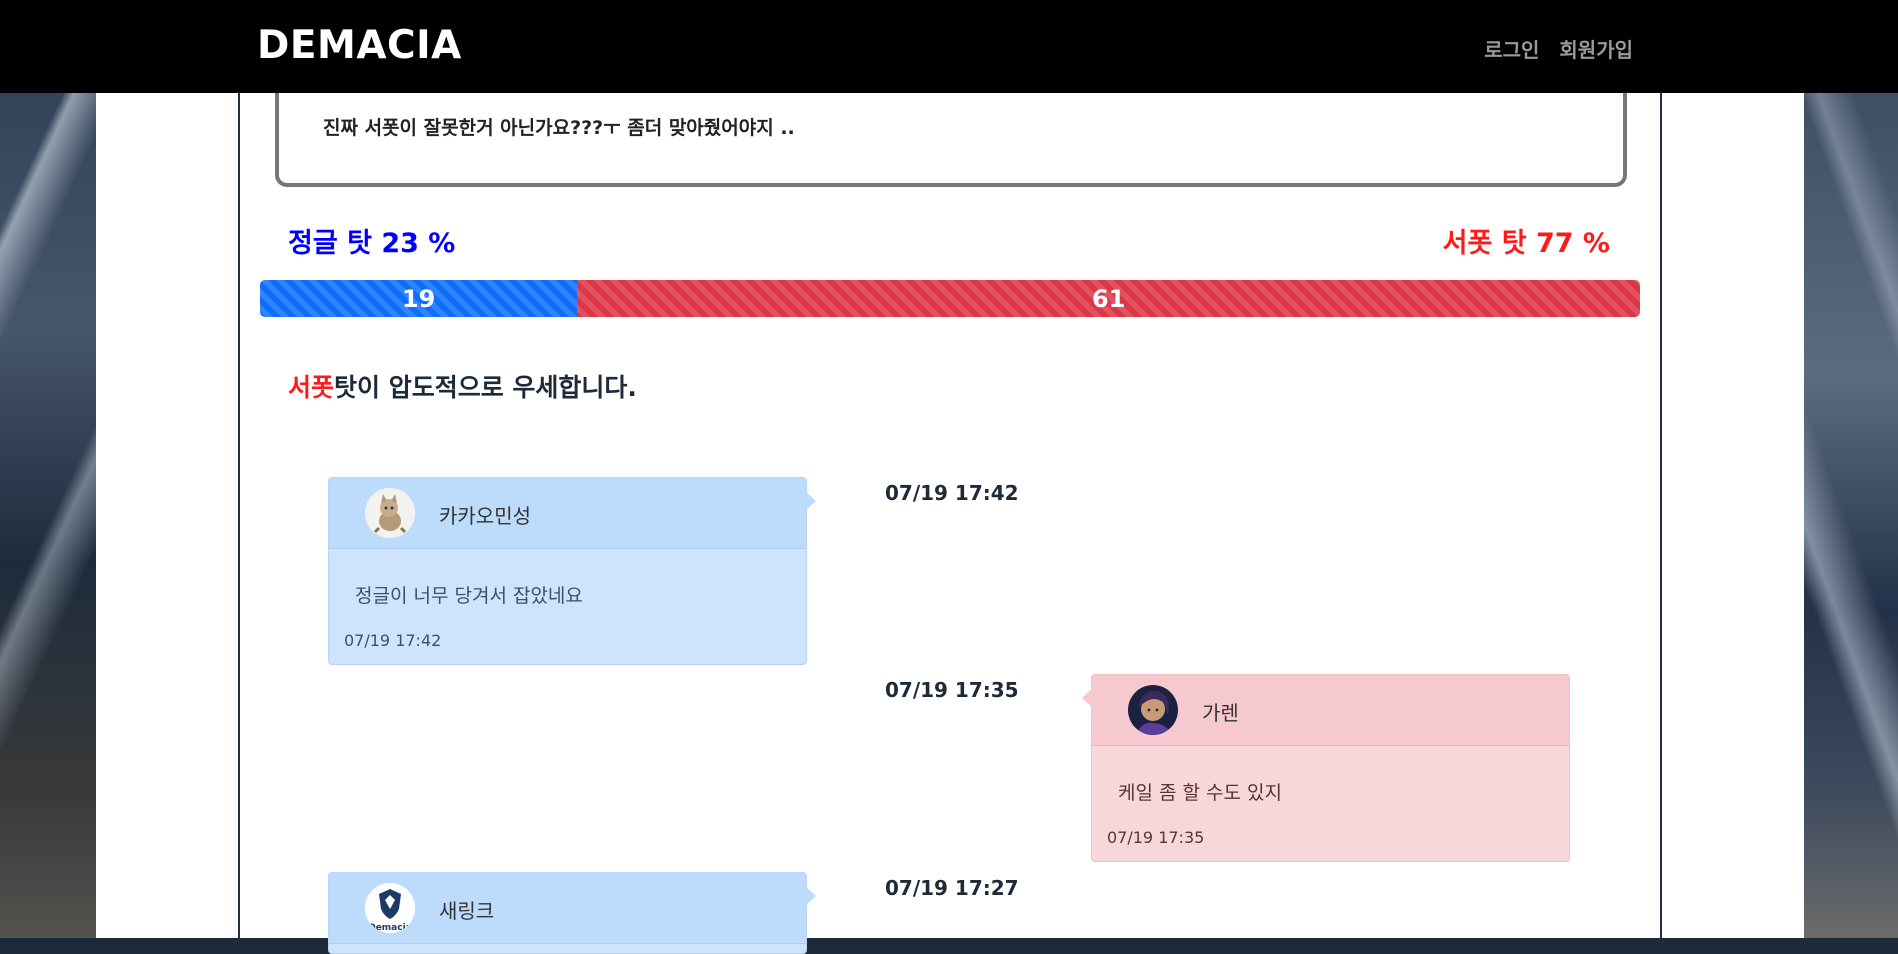 The image size is (1898, 954). I want to click on brand-logo: DEMACIA, so click(359, 45).